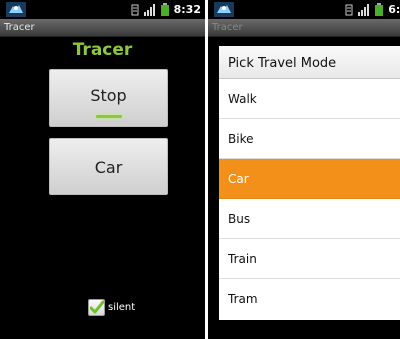 This screenshot has width=400, height=339. I want to click on checkmark-icon, so click(97, 307).